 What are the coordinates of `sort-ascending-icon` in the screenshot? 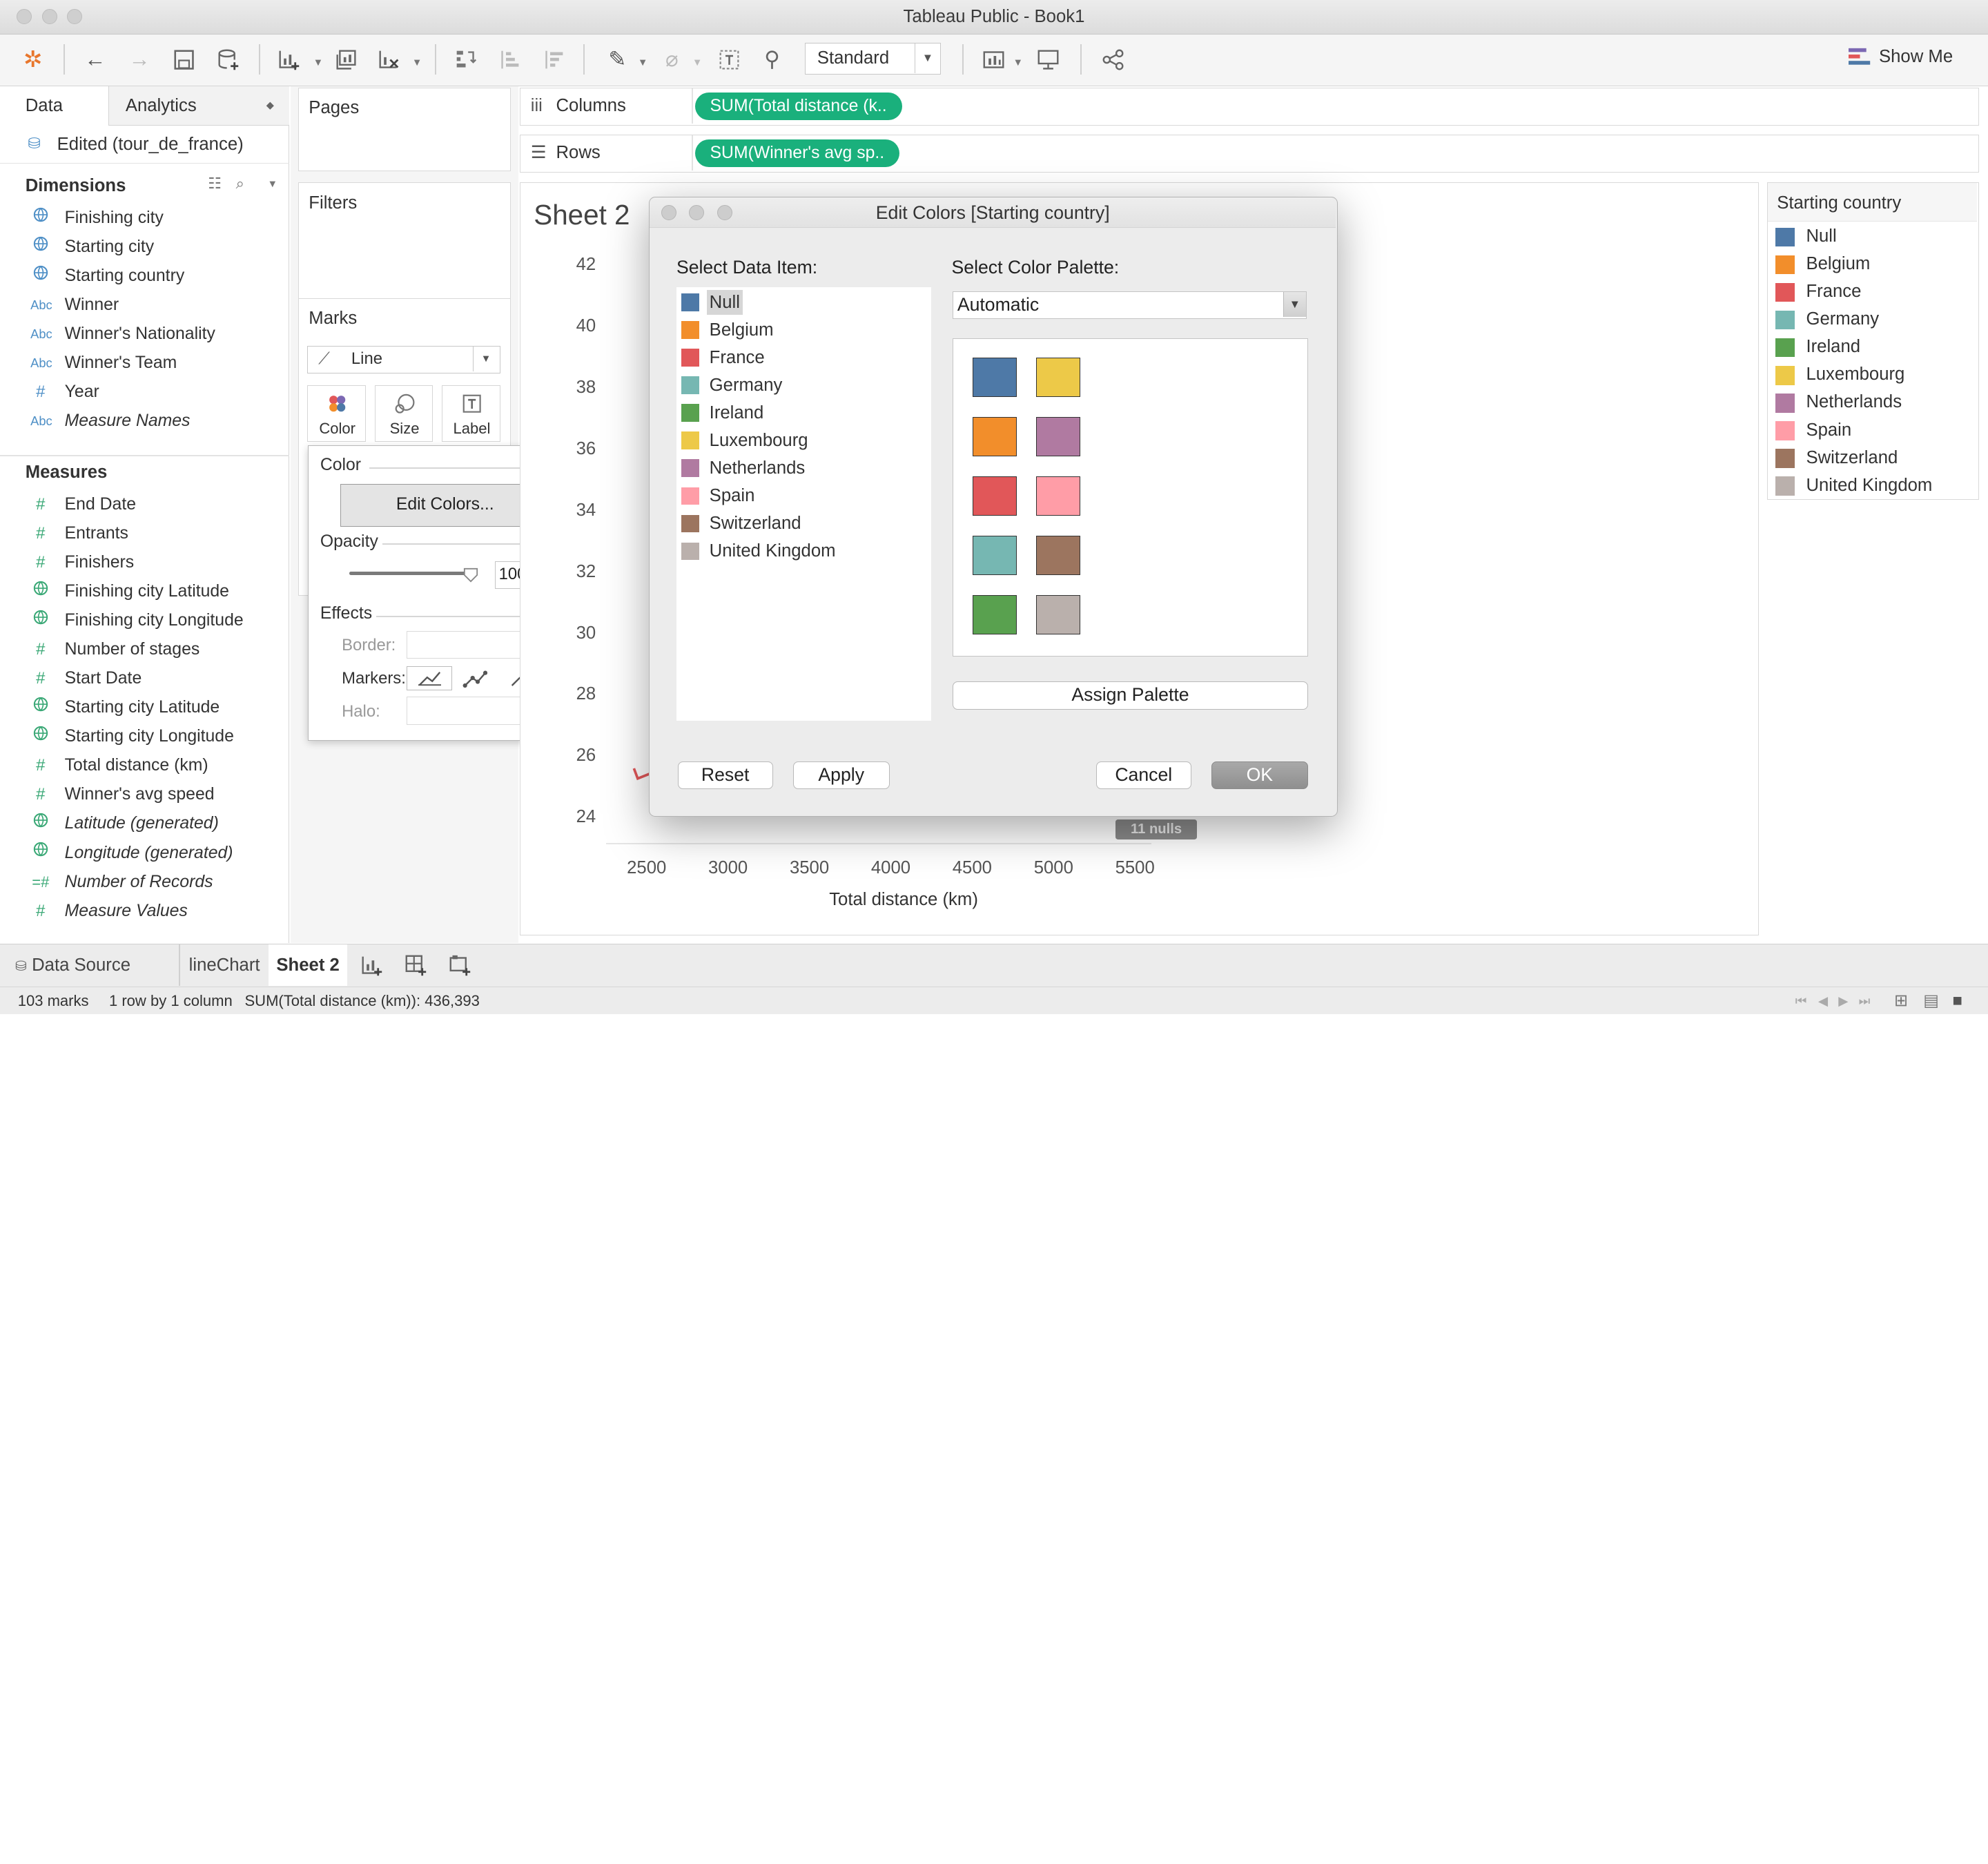 It's located at (509, 60).